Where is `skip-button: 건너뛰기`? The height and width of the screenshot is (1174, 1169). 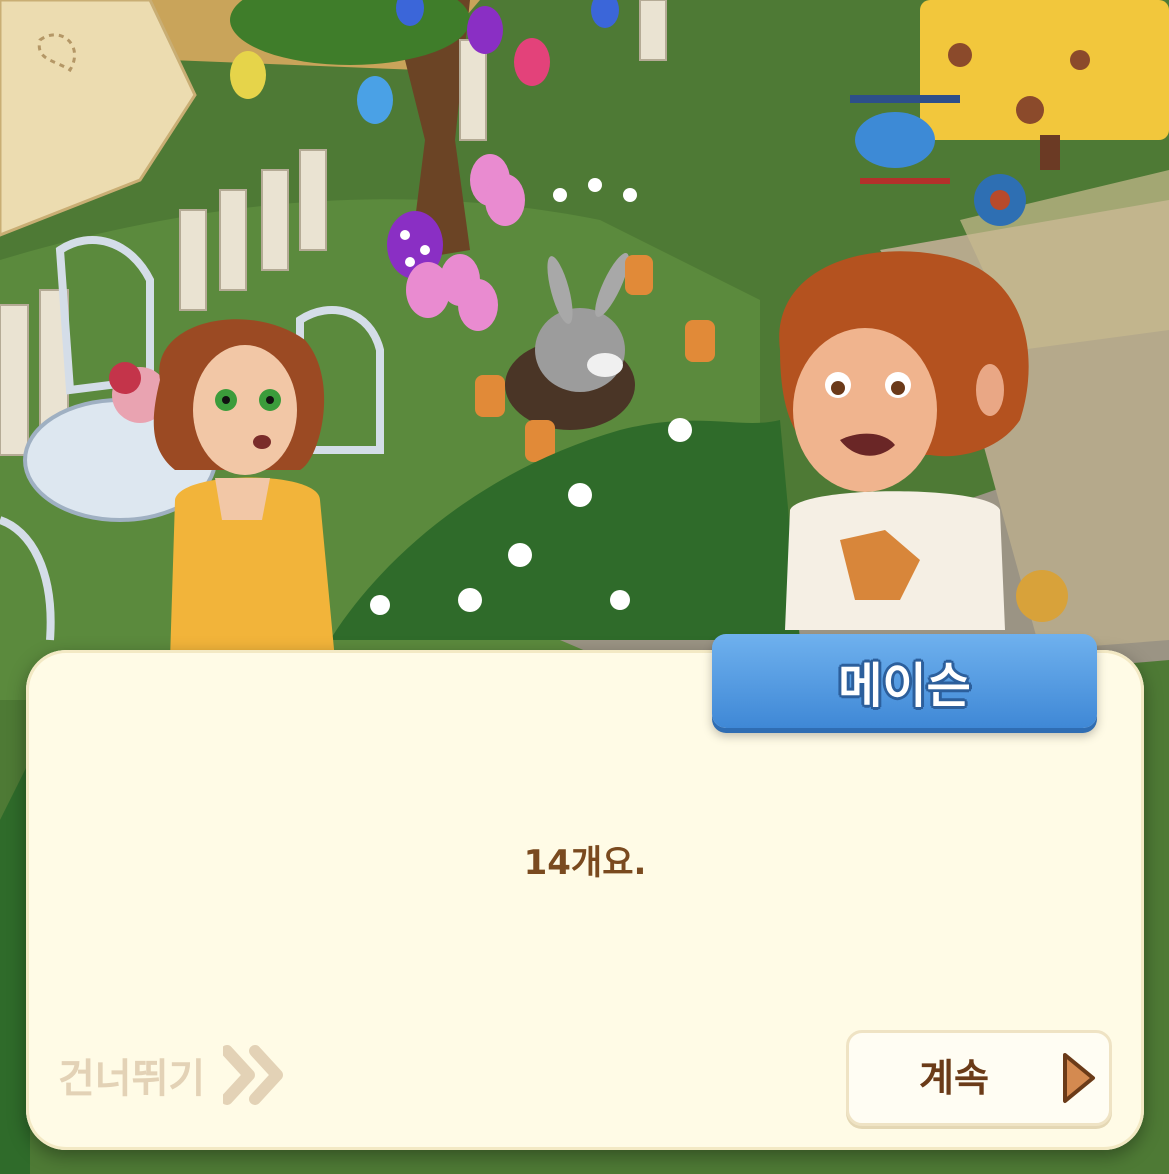
skip-button: 건너뛰기 is located at coordinates (172, 1075).